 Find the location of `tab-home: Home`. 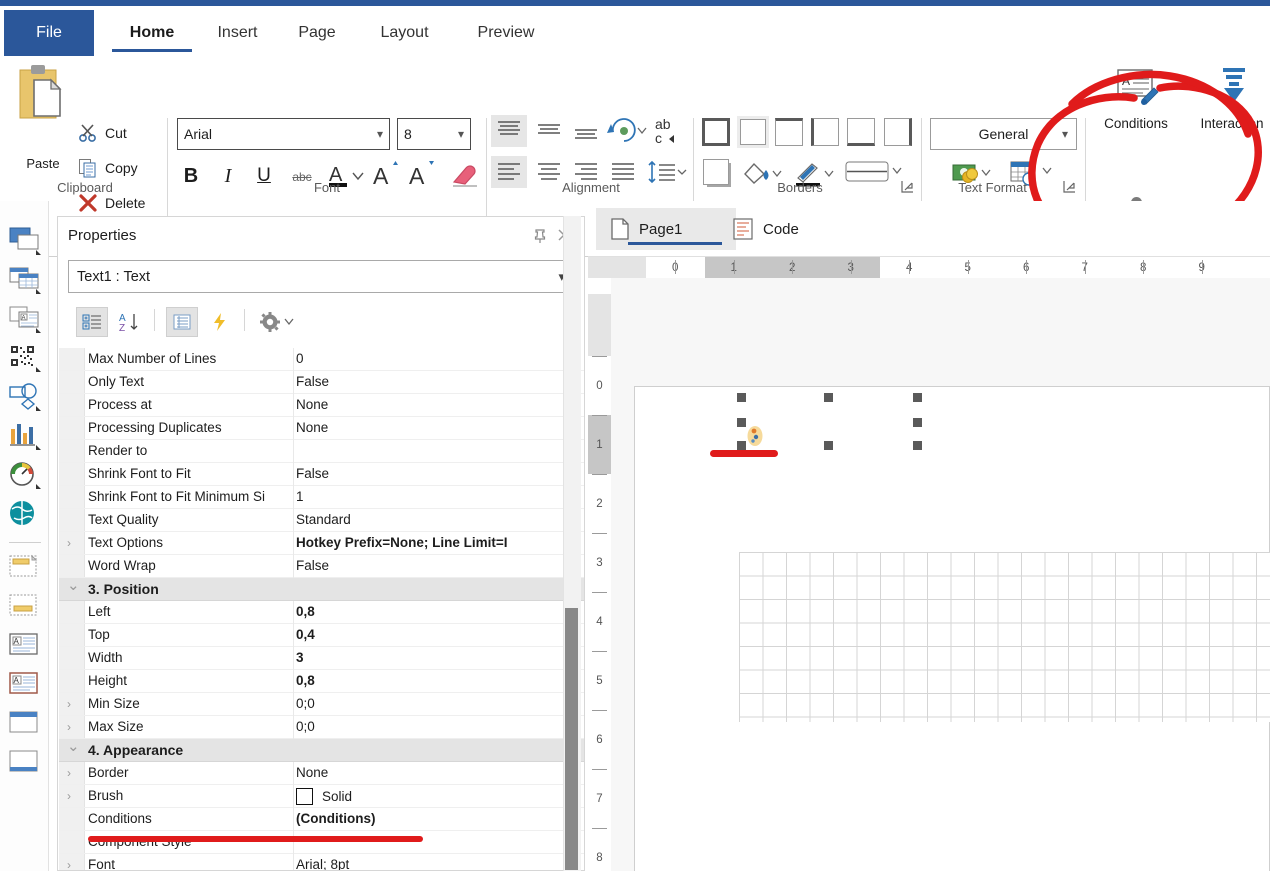

tab-home: Home is located at coordinates (152, 33).